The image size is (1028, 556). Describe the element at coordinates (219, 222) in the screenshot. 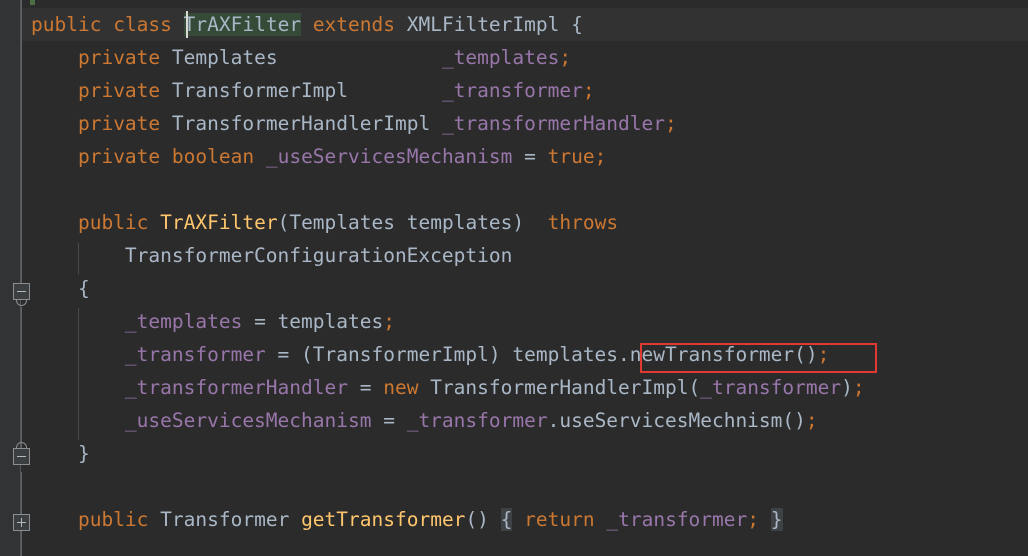

I see `code-token: TrAXFilter` at that location.